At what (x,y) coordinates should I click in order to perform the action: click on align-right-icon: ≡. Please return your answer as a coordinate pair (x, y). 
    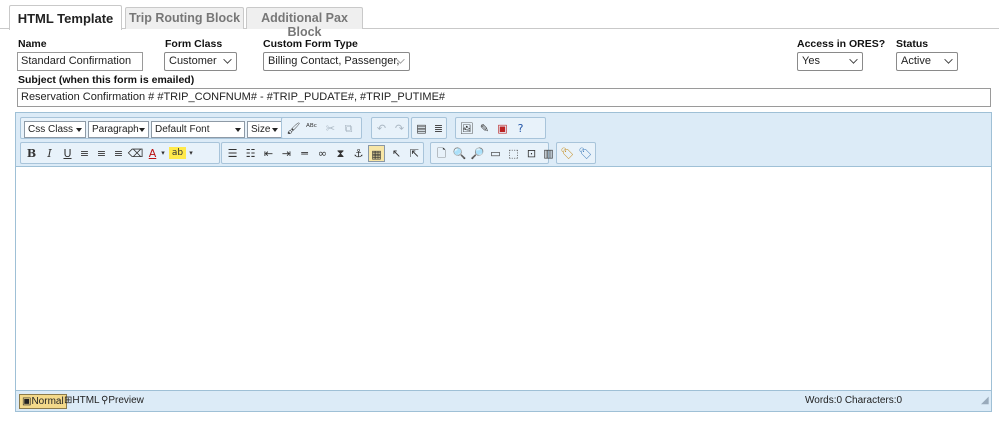
    Looking at the image, I should click on (118, 153).